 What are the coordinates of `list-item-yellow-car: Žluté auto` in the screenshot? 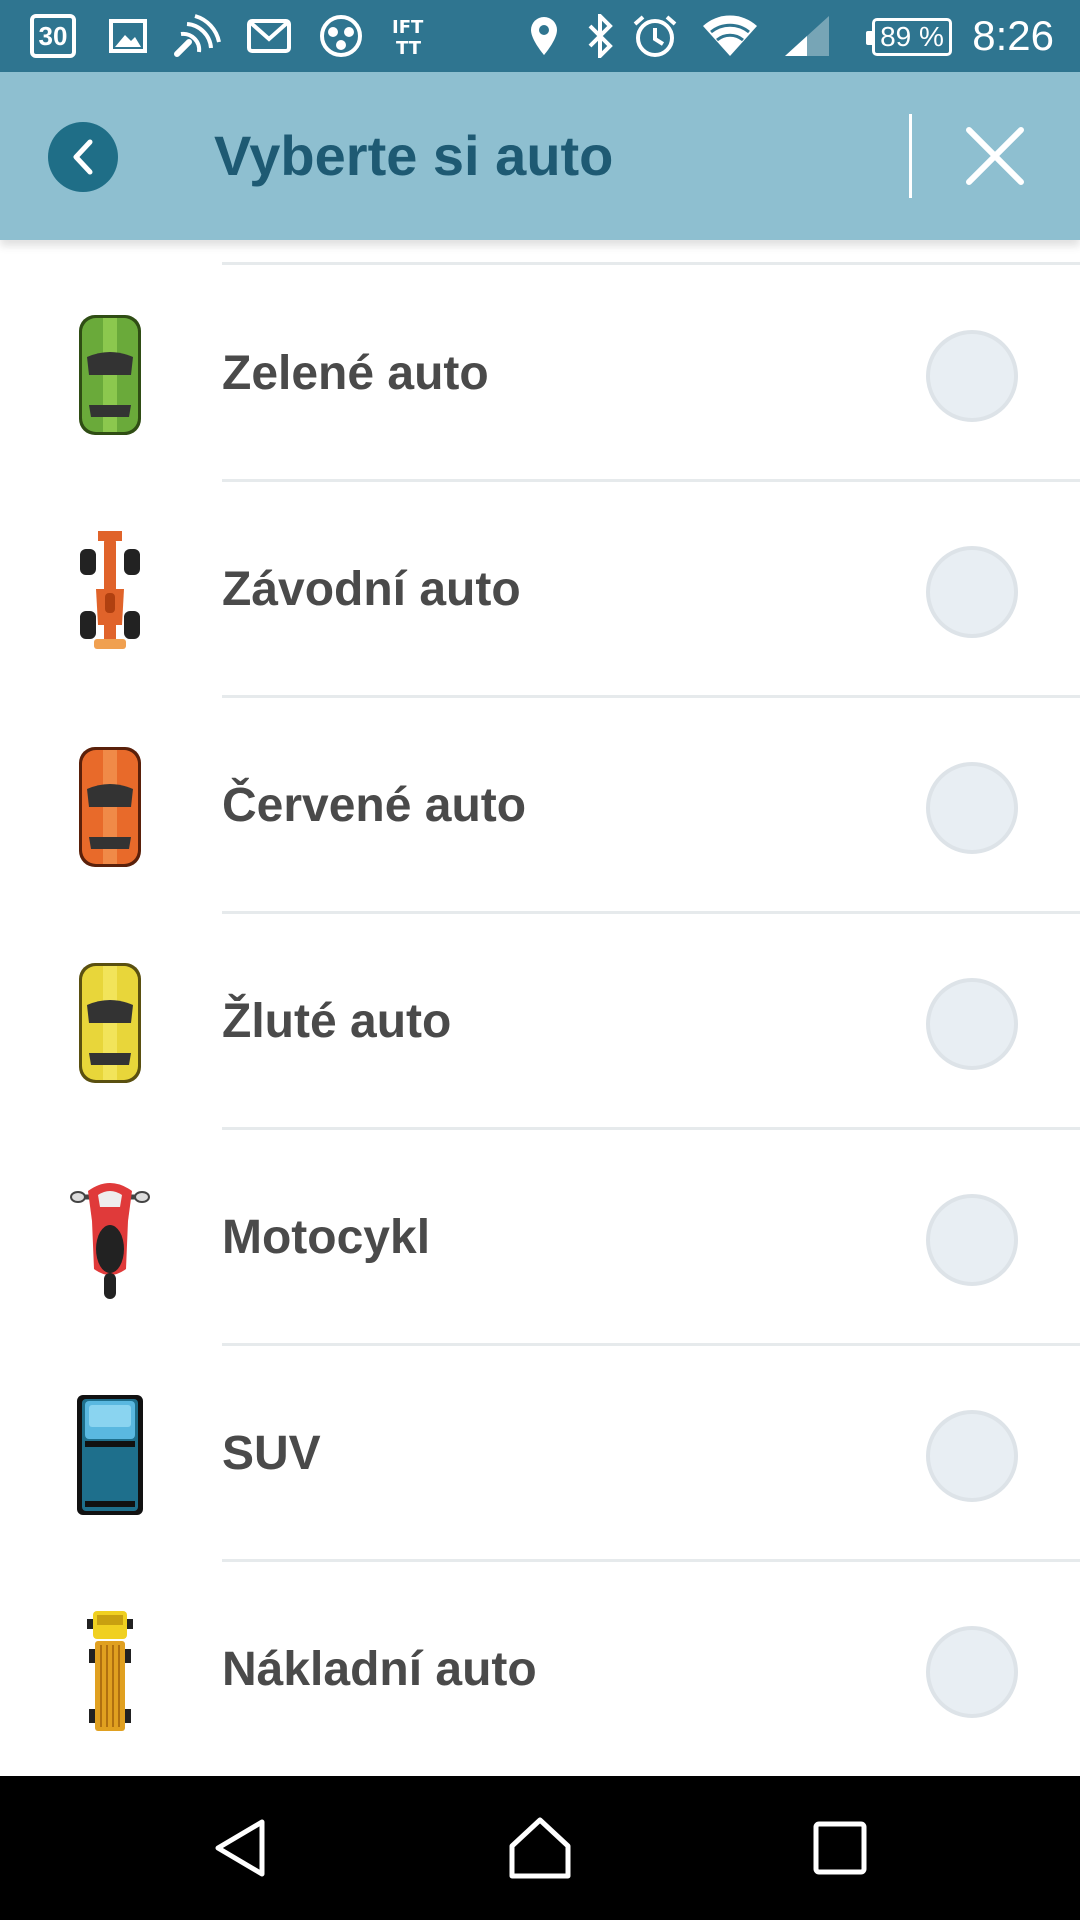 It's located at (540, 1022).